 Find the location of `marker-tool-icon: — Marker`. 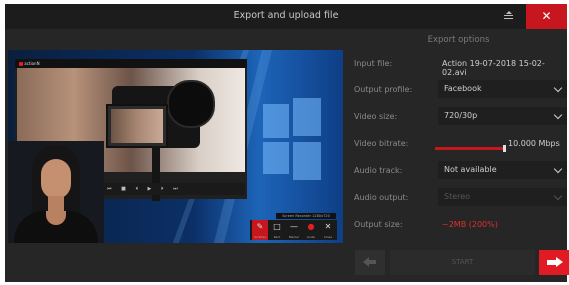

marker-tool-icon: — Marker is located at coordinates (294, 230).